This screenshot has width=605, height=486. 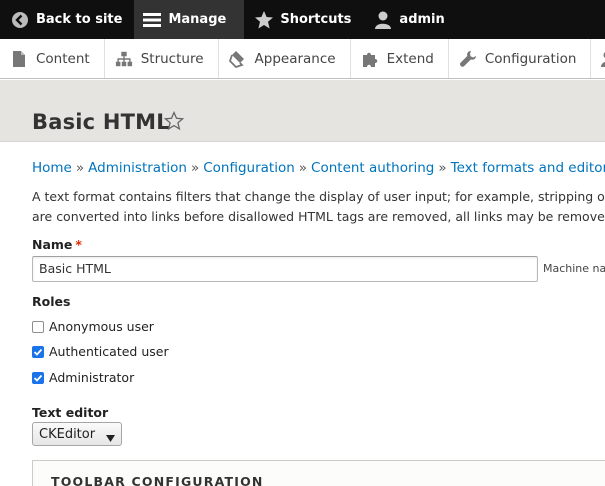 I want to click on text-editor-select: CKEditor, so click(x=77, y=434).